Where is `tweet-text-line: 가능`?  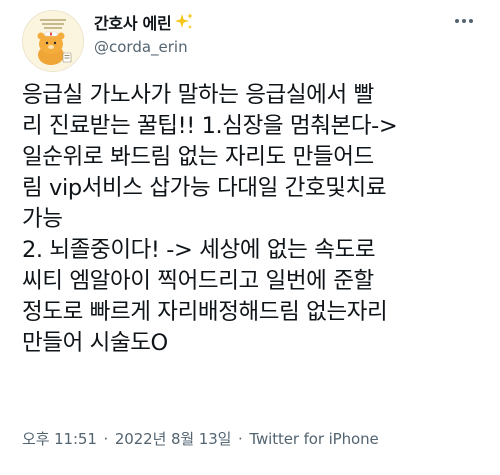
tweet-text-line: 가능 is located at coordinates (42, 219).